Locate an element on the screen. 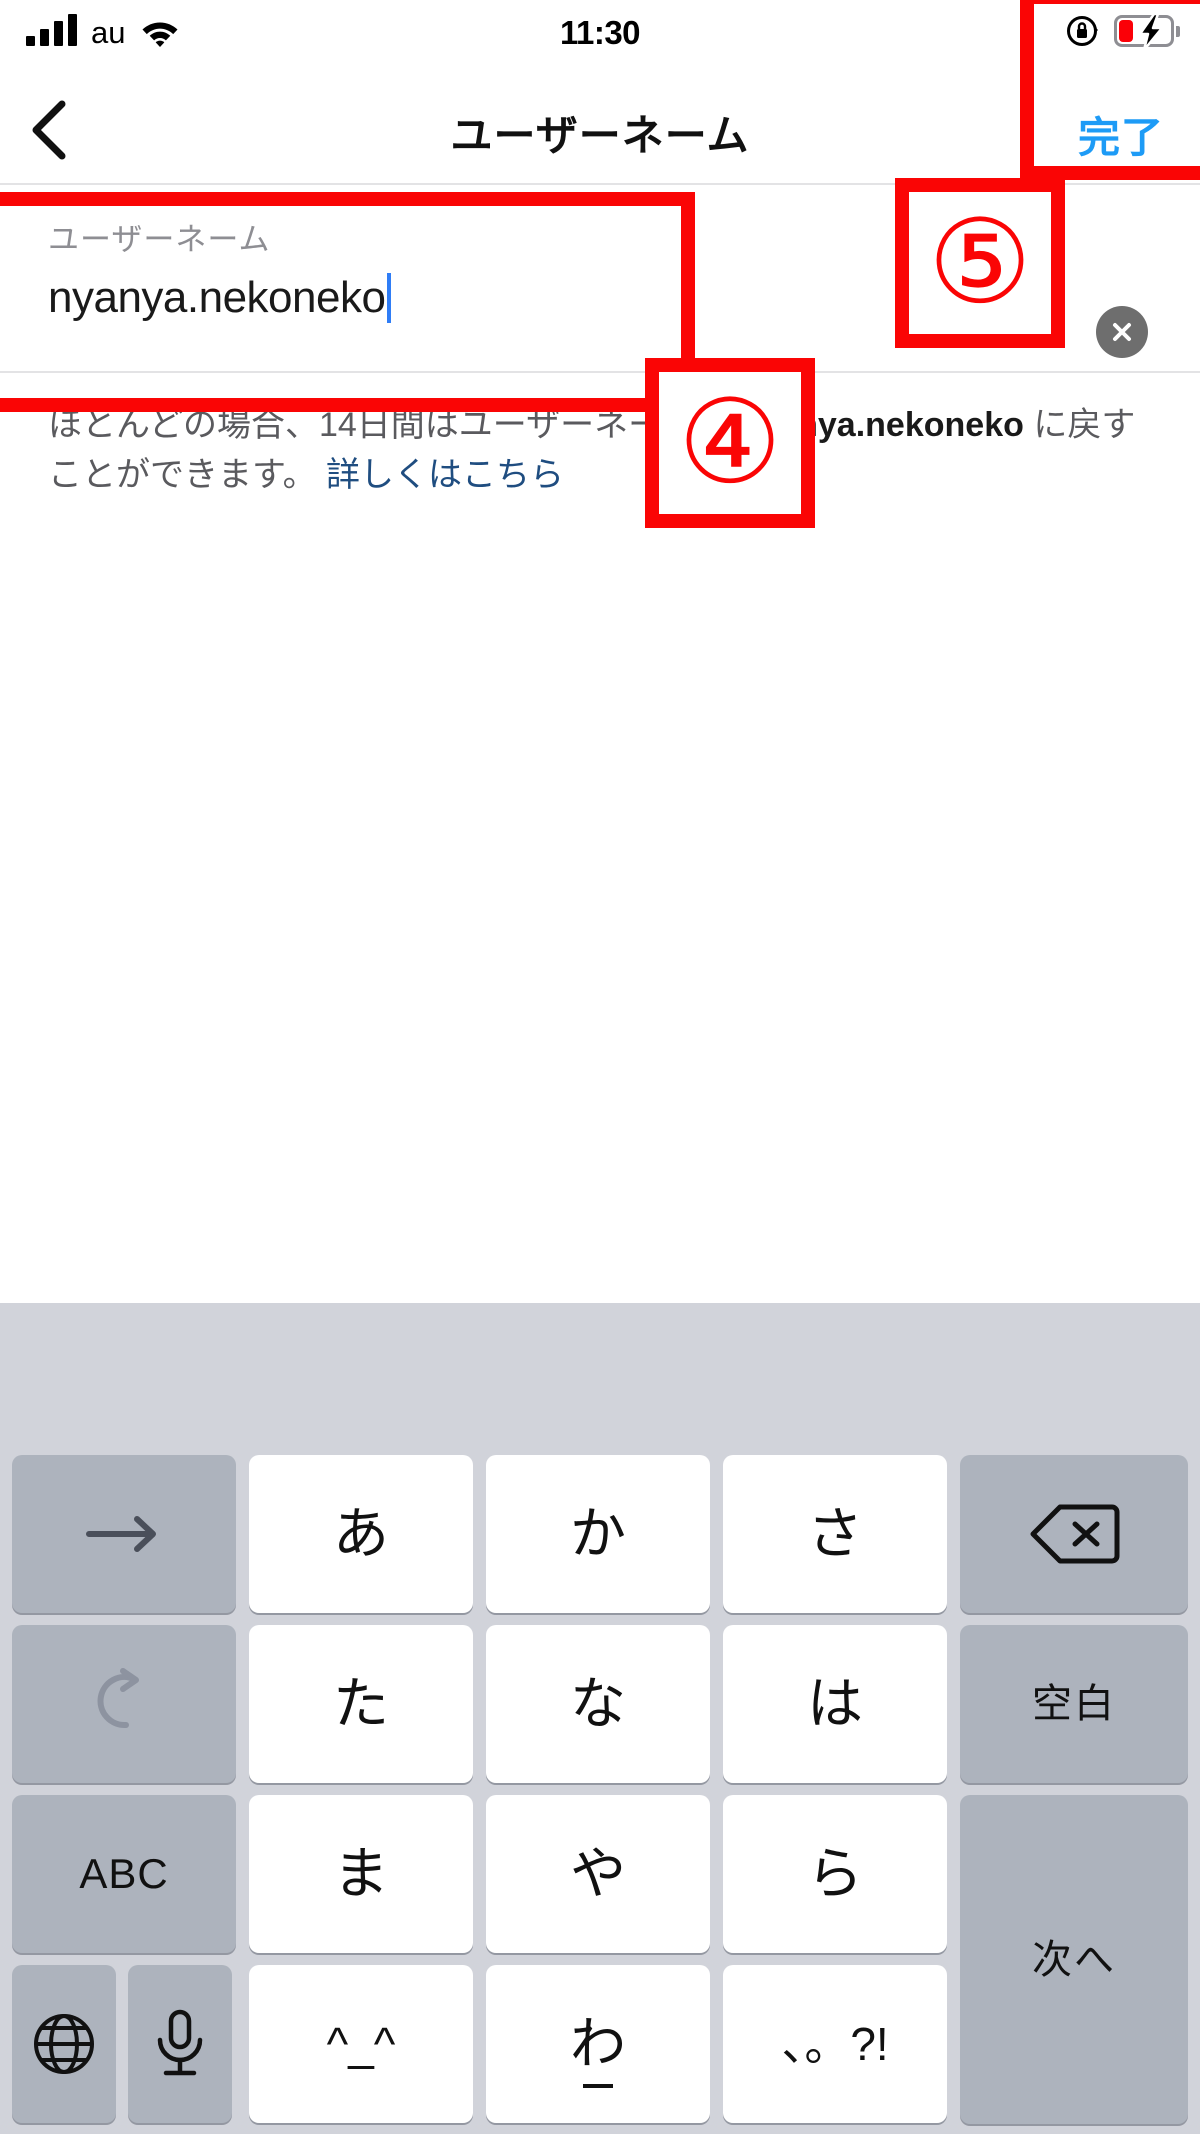  key-space: 空白 is located at coordinates (1074, 1704).